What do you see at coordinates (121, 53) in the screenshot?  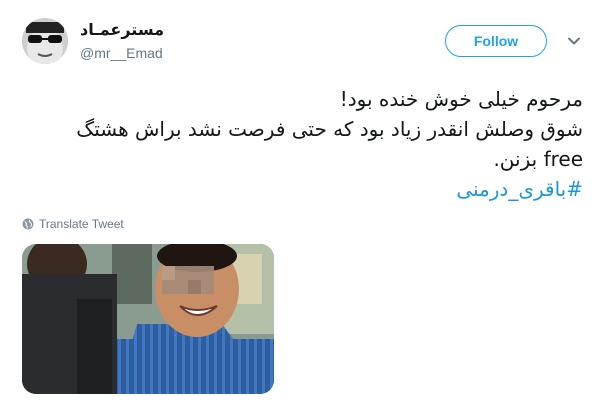 I see `user-handle: @mr__Emad` at bounding box center [121, 53].